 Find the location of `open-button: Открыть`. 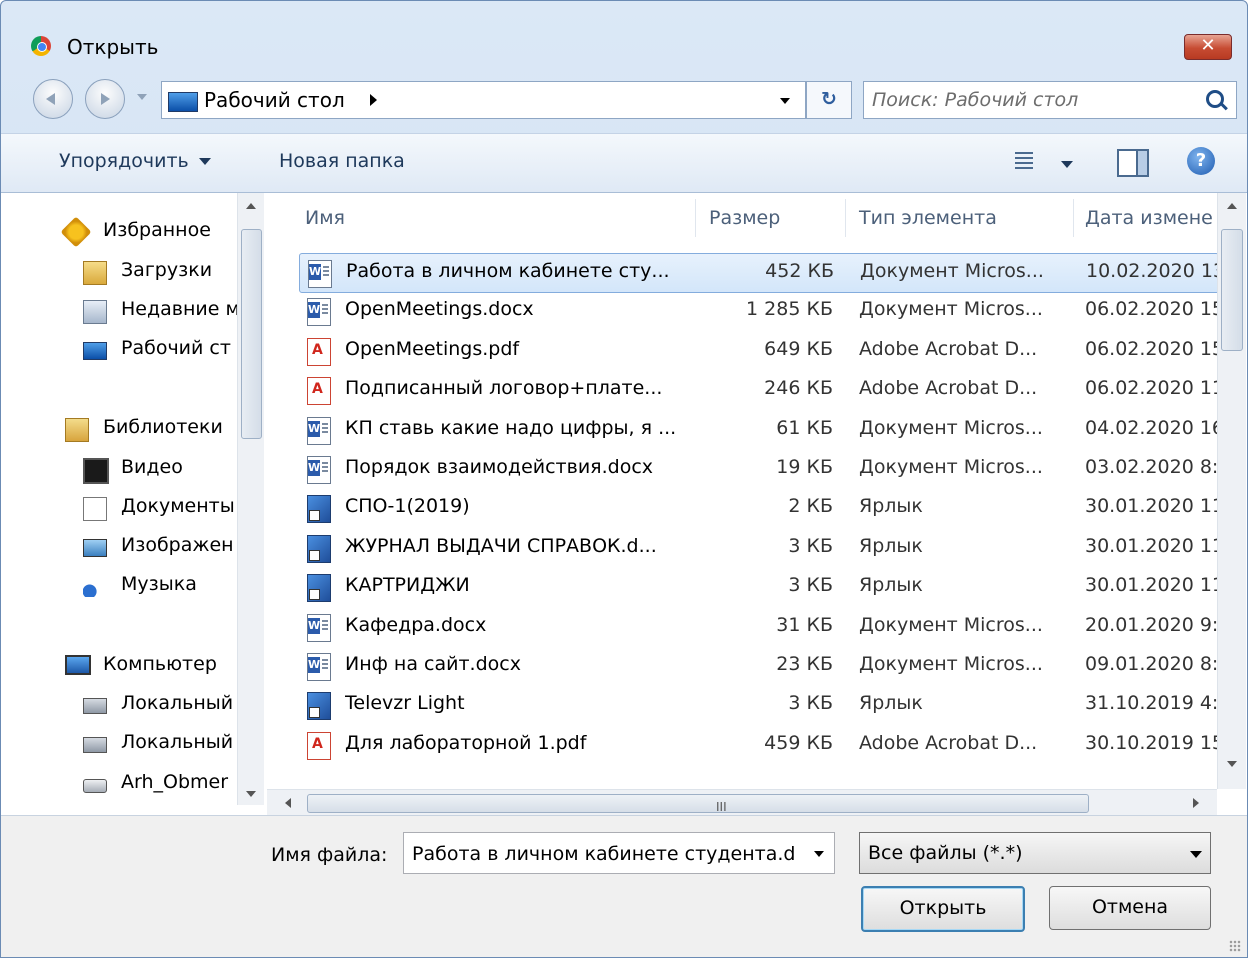

open-button: Открыть is located at coordinates (943, 909).